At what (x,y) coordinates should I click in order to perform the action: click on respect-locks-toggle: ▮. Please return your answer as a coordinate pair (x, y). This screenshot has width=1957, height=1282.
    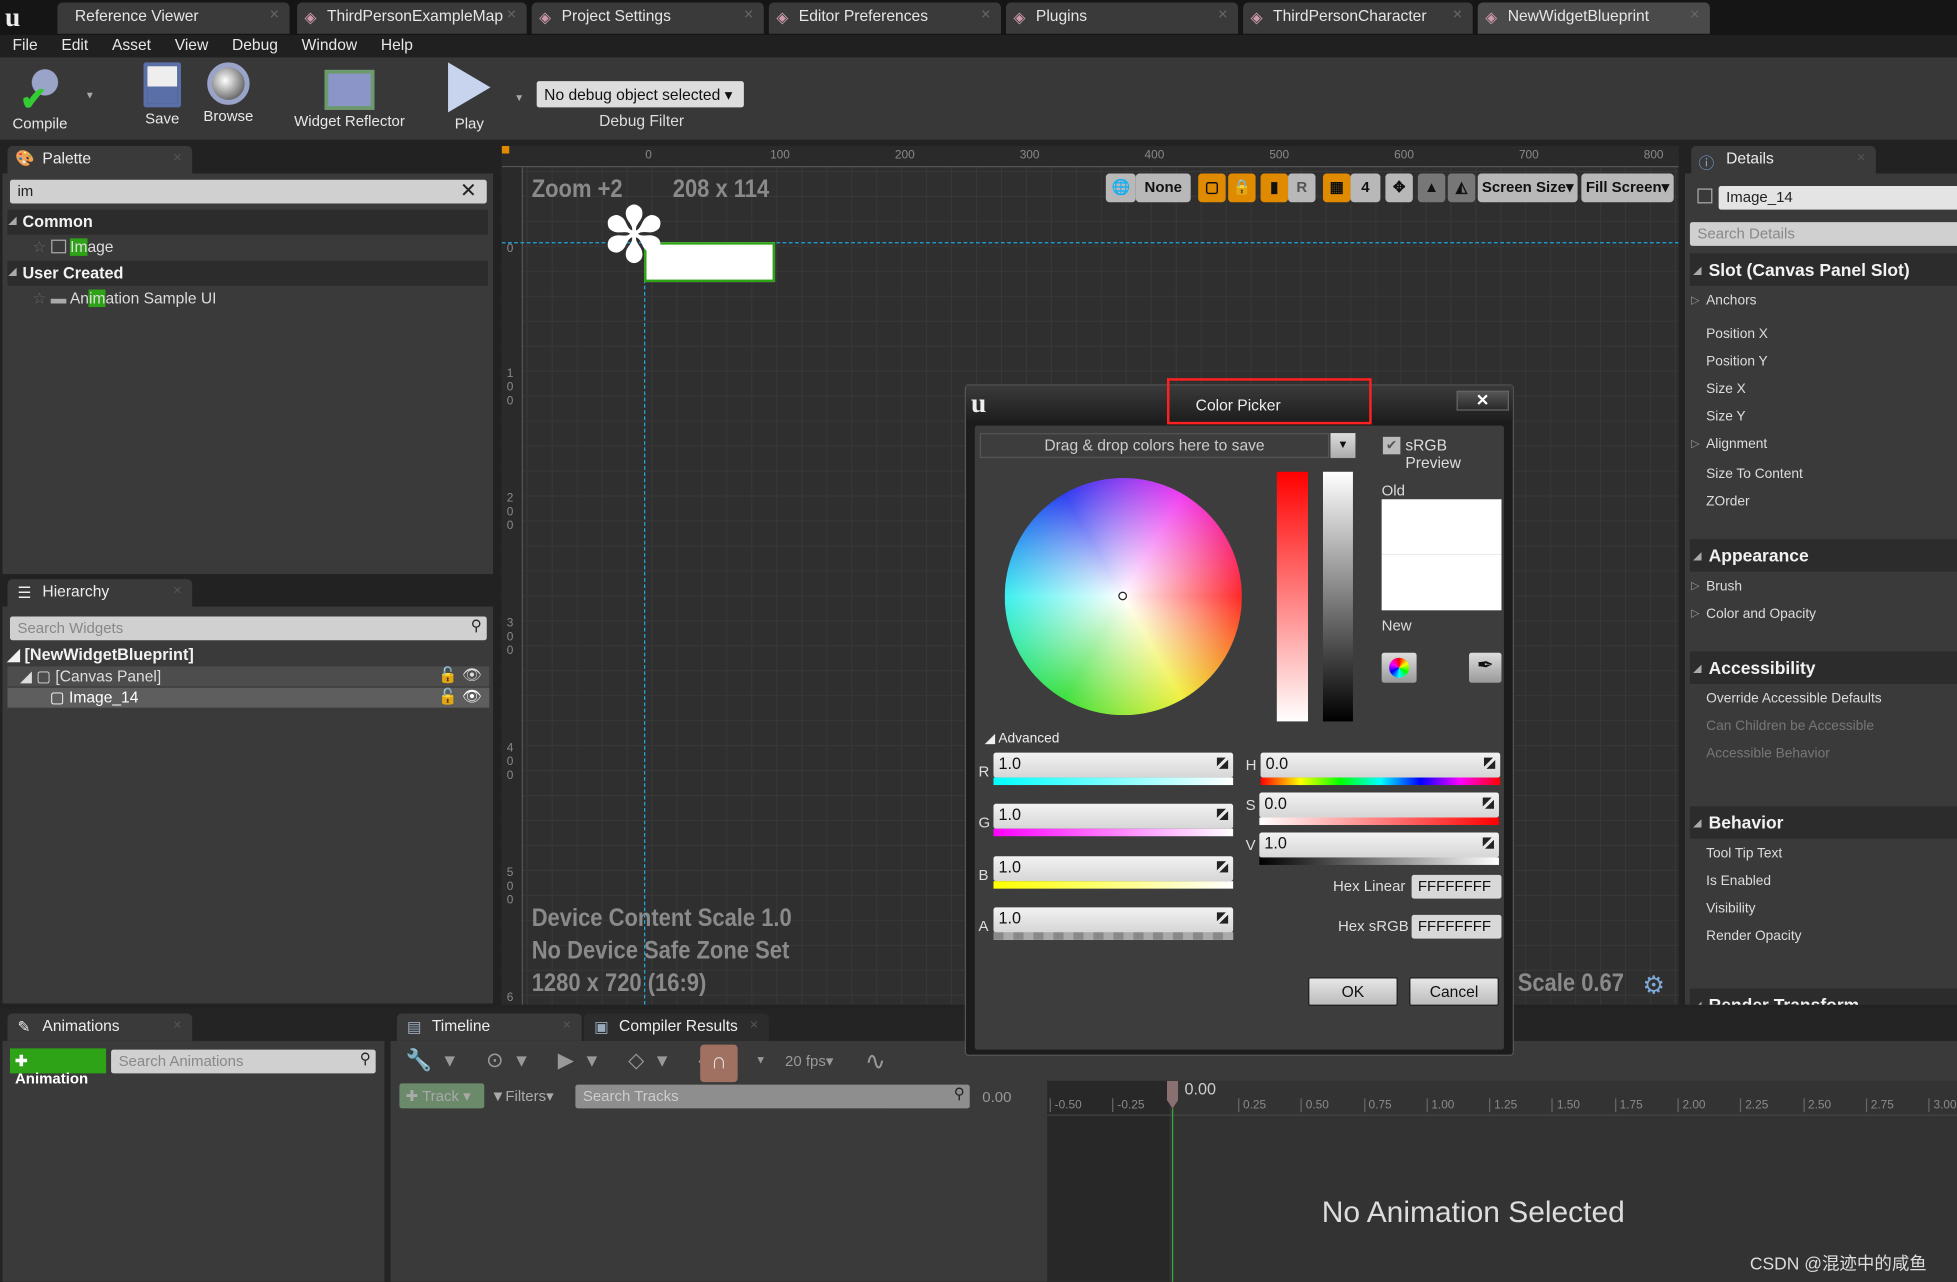
    Looking at the image, I should click on (1274, 188).